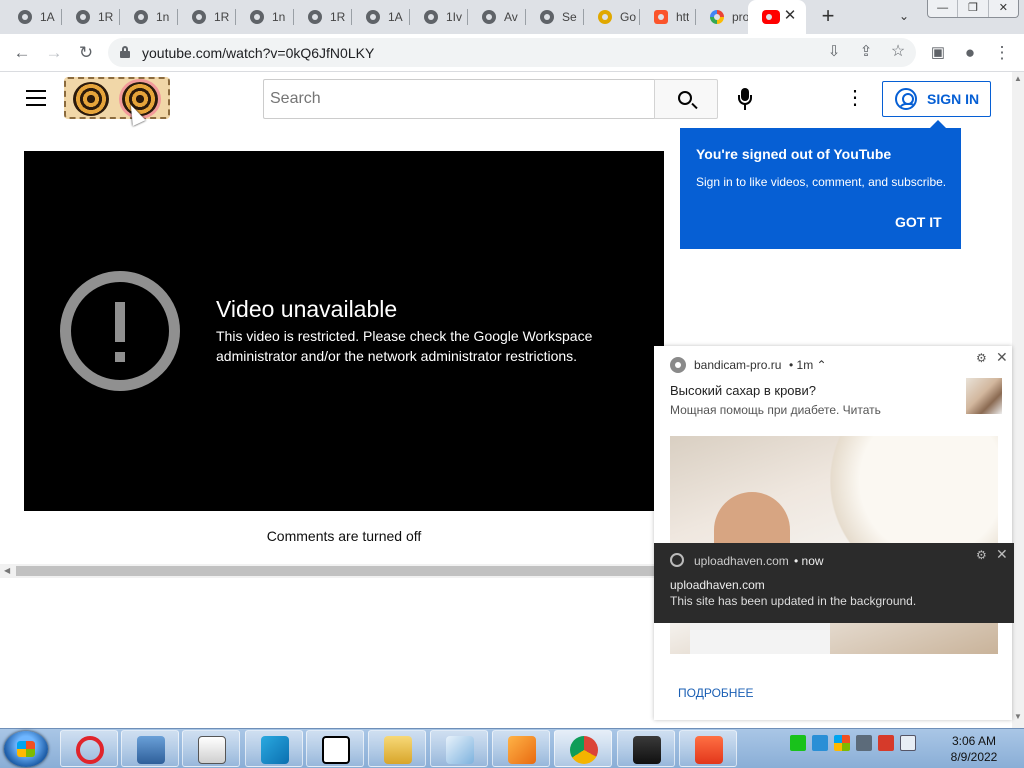  Describe the element at coordinates (336, 571) in the screenshot. I see `scrollbar-thumb` at that location.